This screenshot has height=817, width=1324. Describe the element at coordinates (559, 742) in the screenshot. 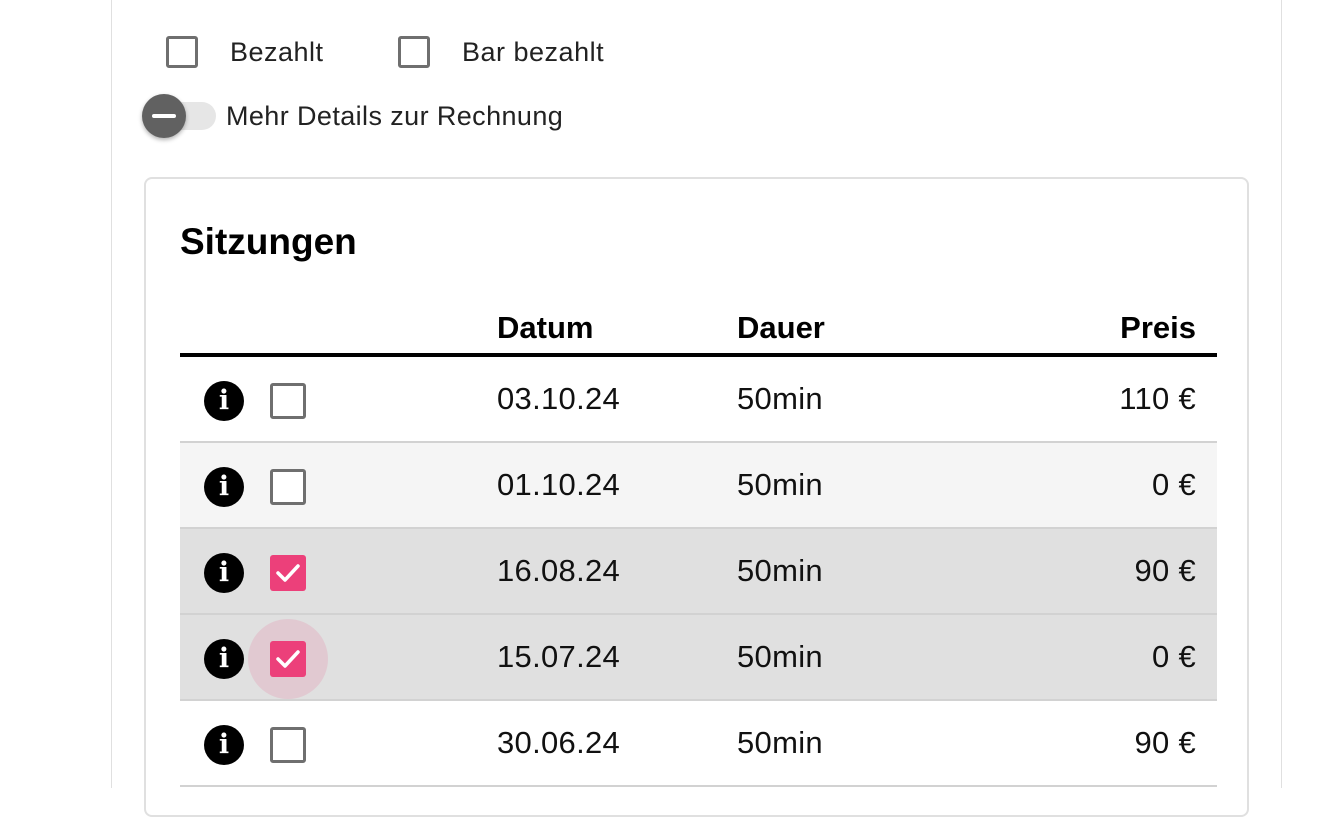

I see `cell-date: 30.06.24` at that location.